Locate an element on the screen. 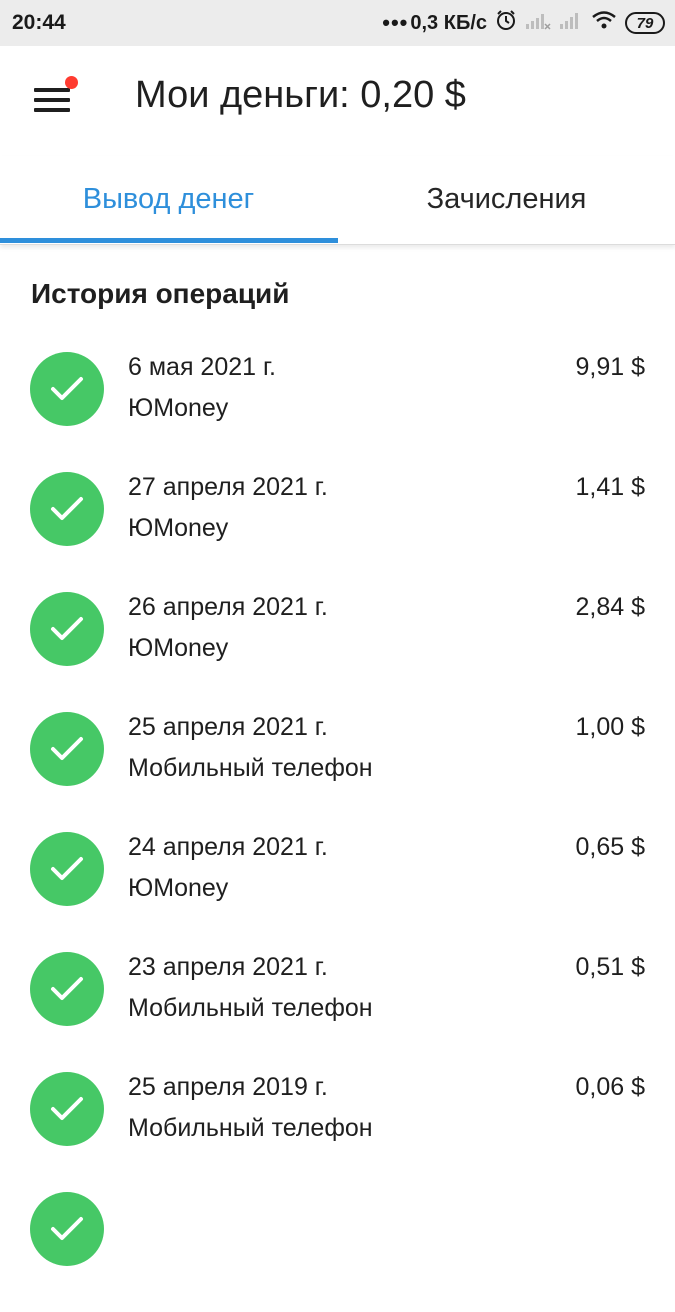 This screenshot has width=675, height=1312. operation-date: 25 апреля 2019 г. is located at coordinates (228, 1087).